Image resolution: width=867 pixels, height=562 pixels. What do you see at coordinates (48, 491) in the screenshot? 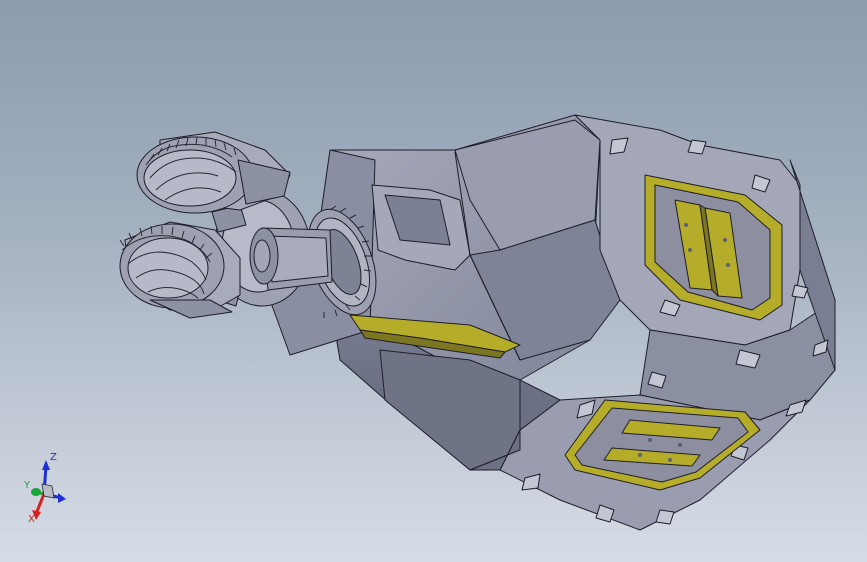
I see `triad-cube-icon` at bounding box center [48, 491].